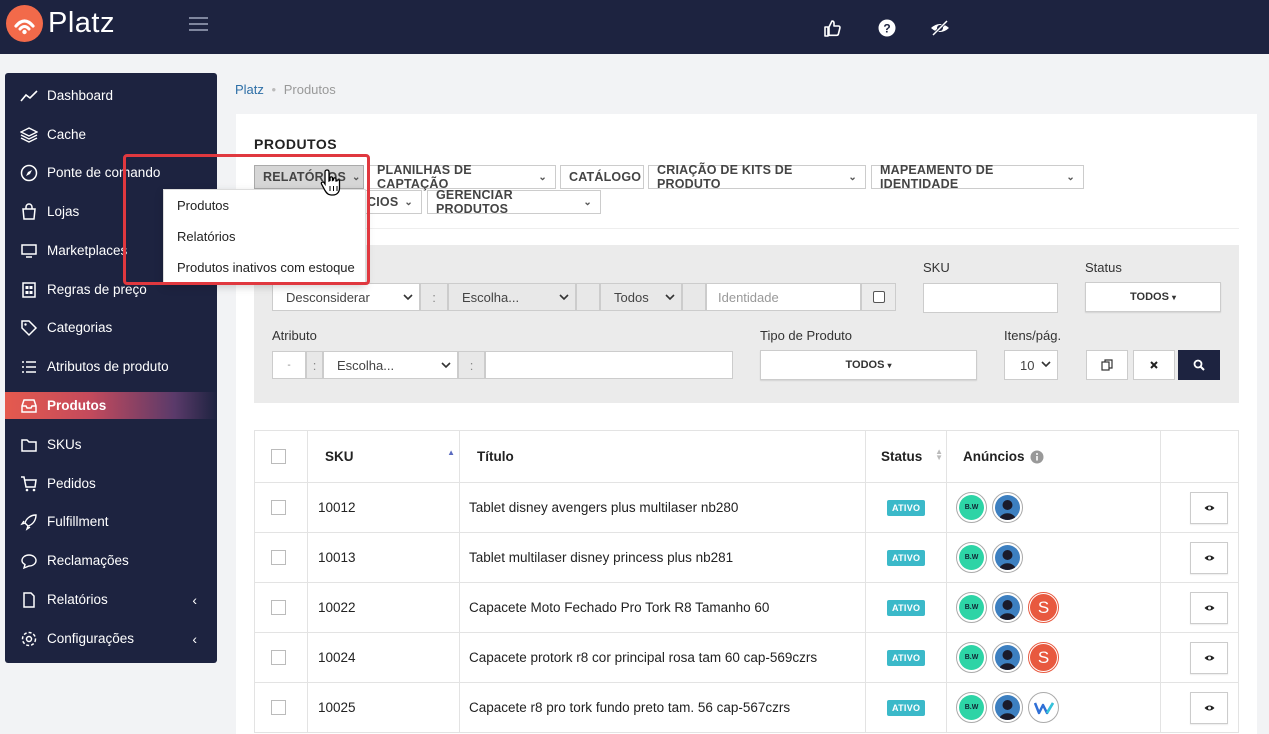 Image resolution: width=1269 pixels, height=734 pixels. Describe the element at coordinates (832, 28) in the screenshot. I see `thumbs-up-icon` at that location.